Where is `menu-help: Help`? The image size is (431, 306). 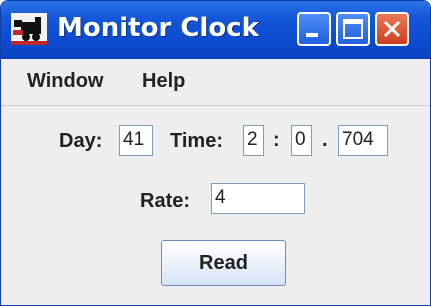
menu-help: Help is located at coordinates (163, 81).